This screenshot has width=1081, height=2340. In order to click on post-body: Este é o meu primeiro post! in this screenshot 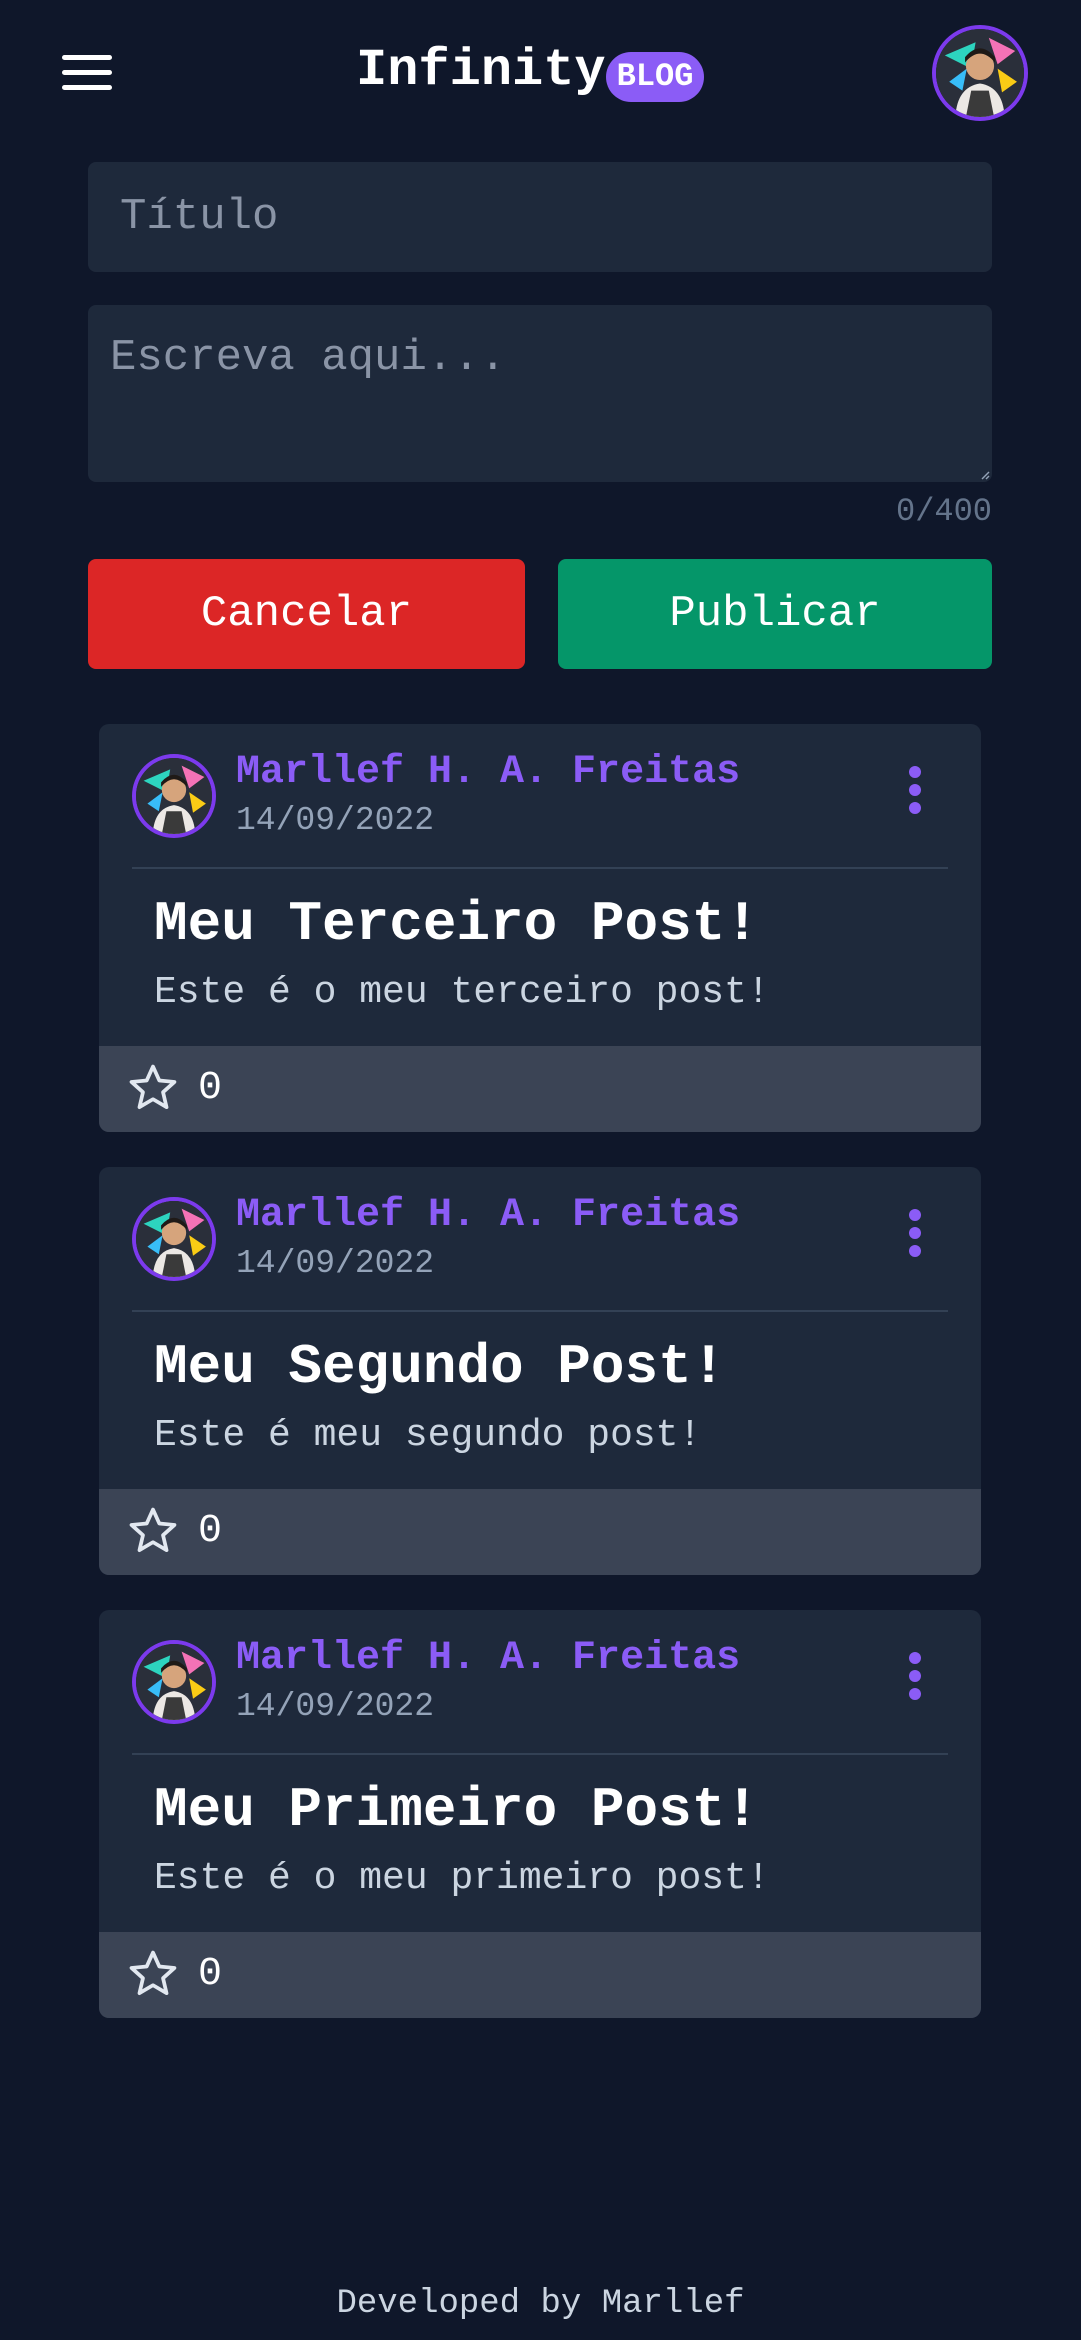, I will do `click(462, 1878)`.